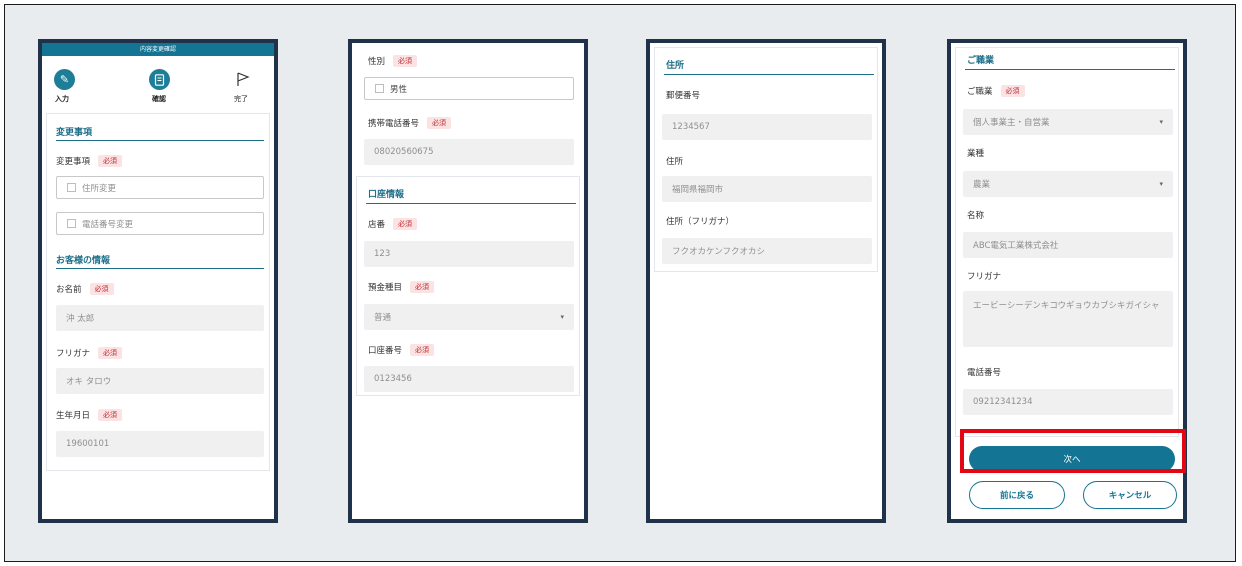 The width and height of the screenshot is (1242, 566). What do you see at coordinates (700, 222) in the screenshot?
I see `address-kana-label: 住所（フリガナ）` at bounding box center [700, 222].